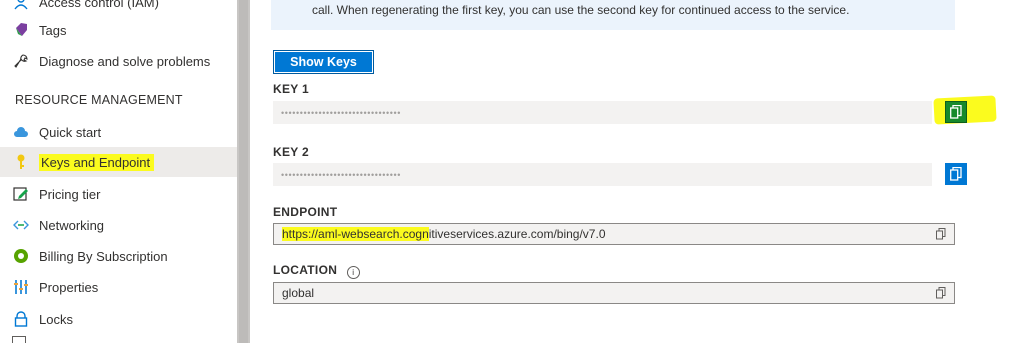 Image resolution: width=1022 pixels, height=343 pixels. Describe the element at coordinates (21, 194) in the screenshot. I see `edit-icon` at that location.